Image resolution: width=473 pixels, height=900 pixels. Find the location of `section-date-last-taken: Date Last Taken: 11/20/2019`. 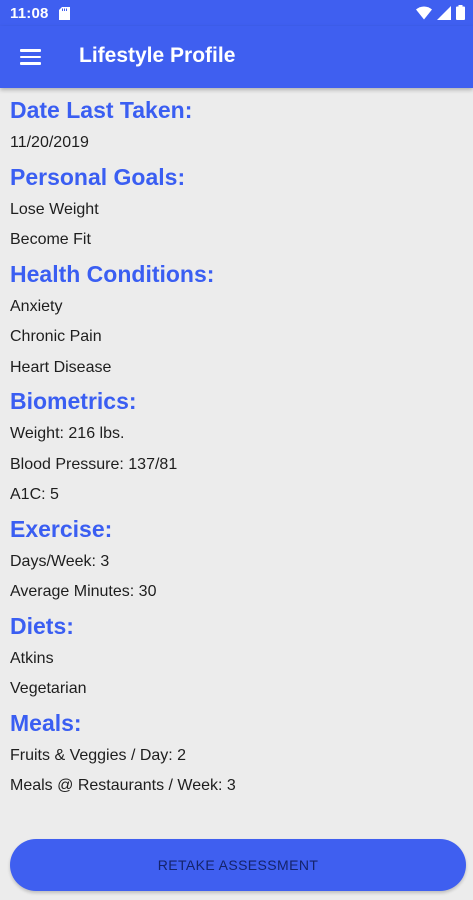

section-date-last-taken: Date Last Taken: 11/20/2019 is located at coordinates (236, 125).